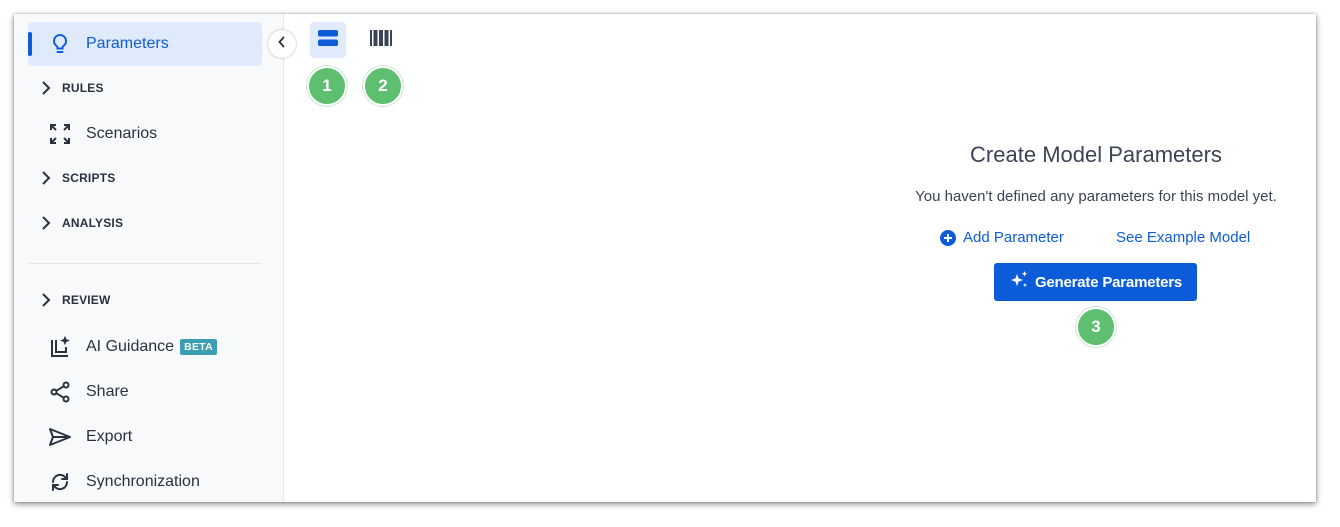 The image size is (1340, 527). What do you see at coordinates (145, 392) in the screenshot?
I see `sidebar-item-share: Share` at bounding box center [145, 392].